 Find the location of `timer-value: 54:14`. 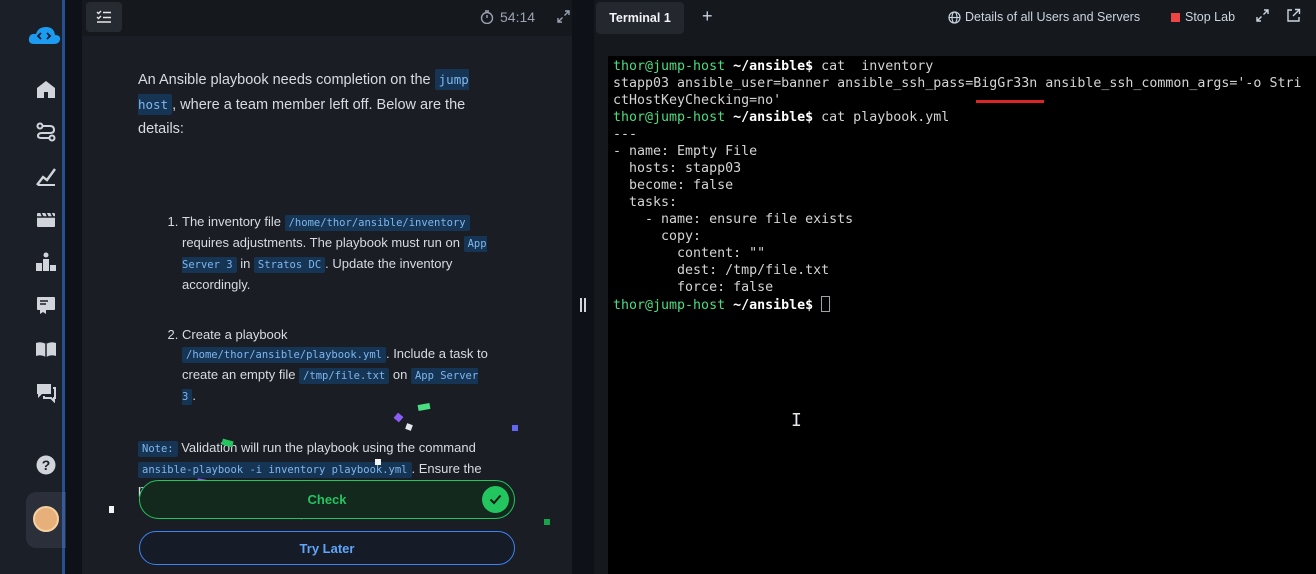

timer-value: 54:14 is located at coordinates (518, 17).